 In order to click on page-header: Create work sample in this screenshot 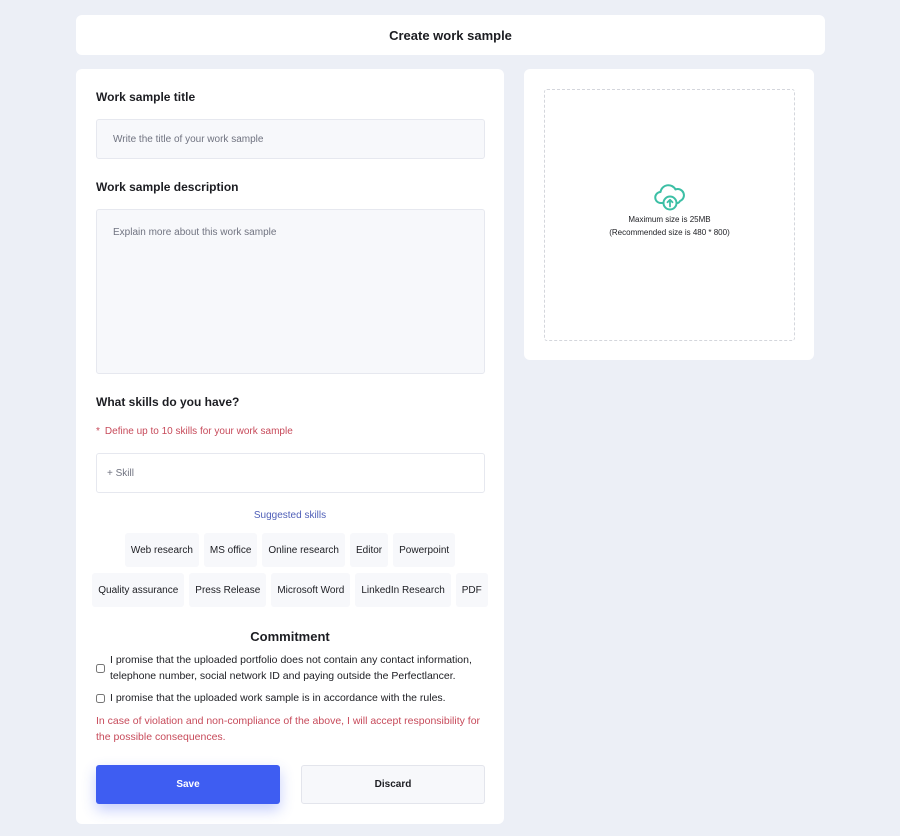, I will do `click(450, 35)`.